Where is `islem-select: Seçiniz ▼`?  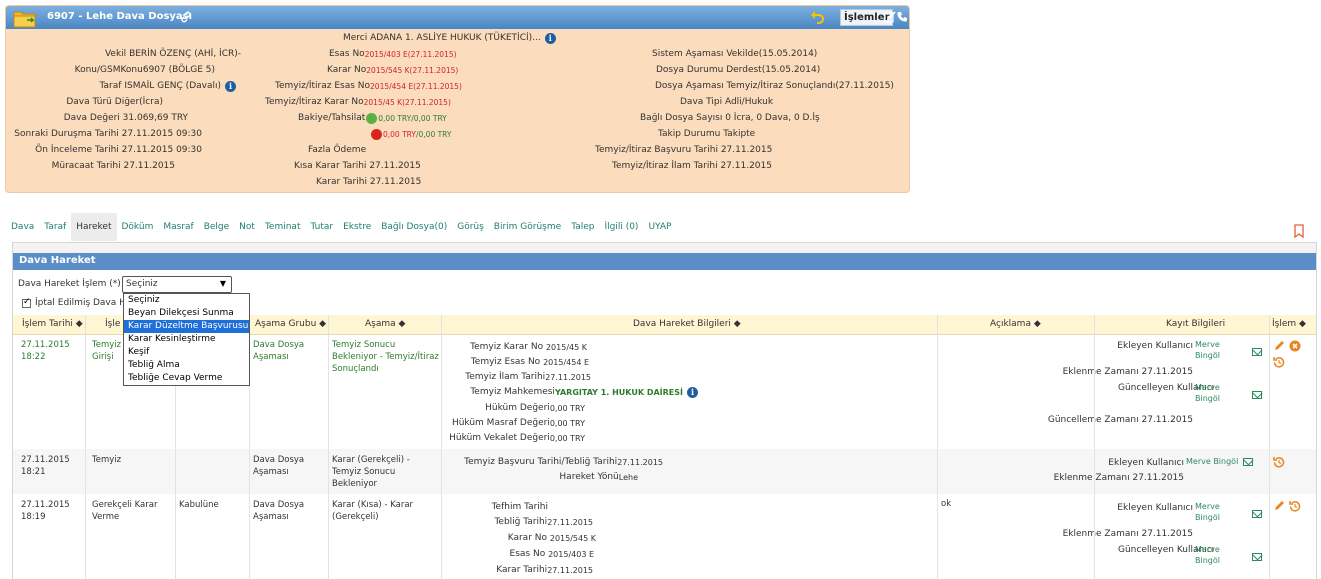 islem-select: Seçiniz ▼ is located at coordinates (177, 284).